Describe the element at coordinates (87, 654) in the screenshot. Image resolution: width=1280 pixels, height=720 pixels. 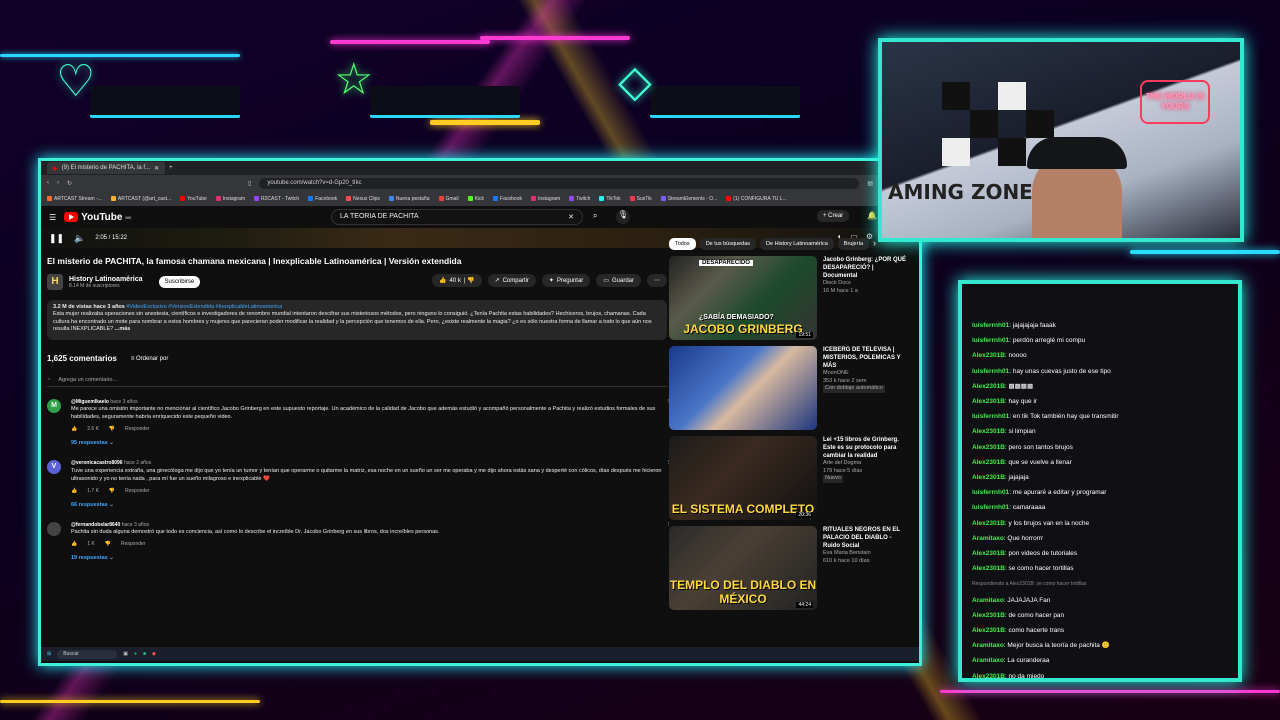
I see `taskbar-search: Buscar` at that location.